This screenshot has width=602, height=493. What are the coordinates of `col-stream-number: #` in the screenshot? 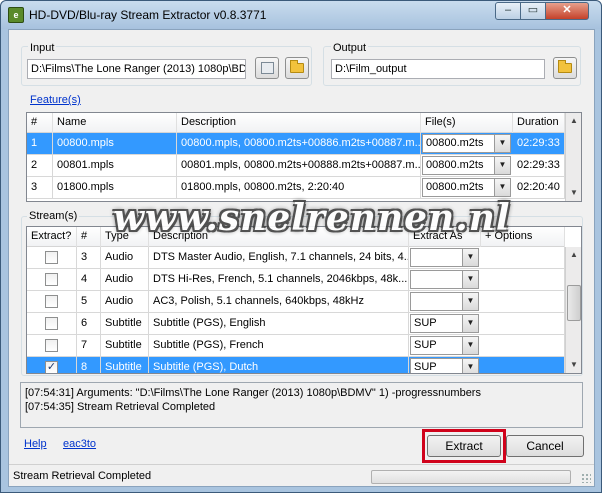 It's located at (89, 237).